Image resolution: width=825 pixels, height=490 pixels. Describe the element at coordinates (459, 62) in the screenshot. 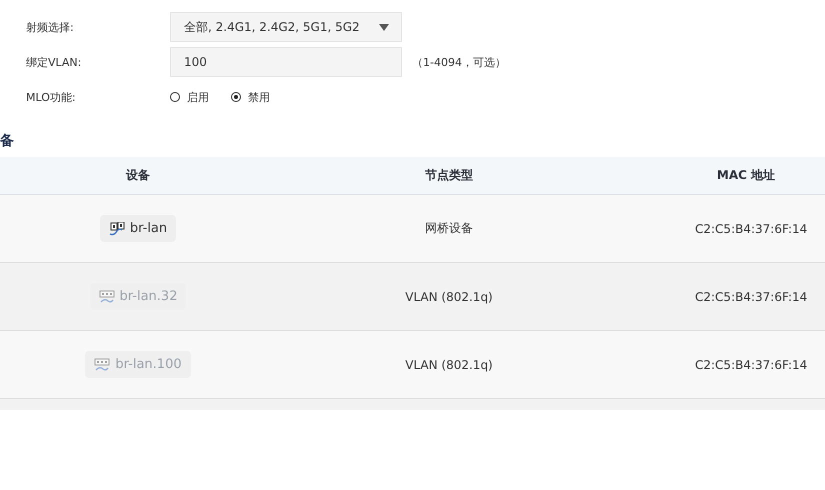

I see `field-hint: （1-4094，可选）` at that location.